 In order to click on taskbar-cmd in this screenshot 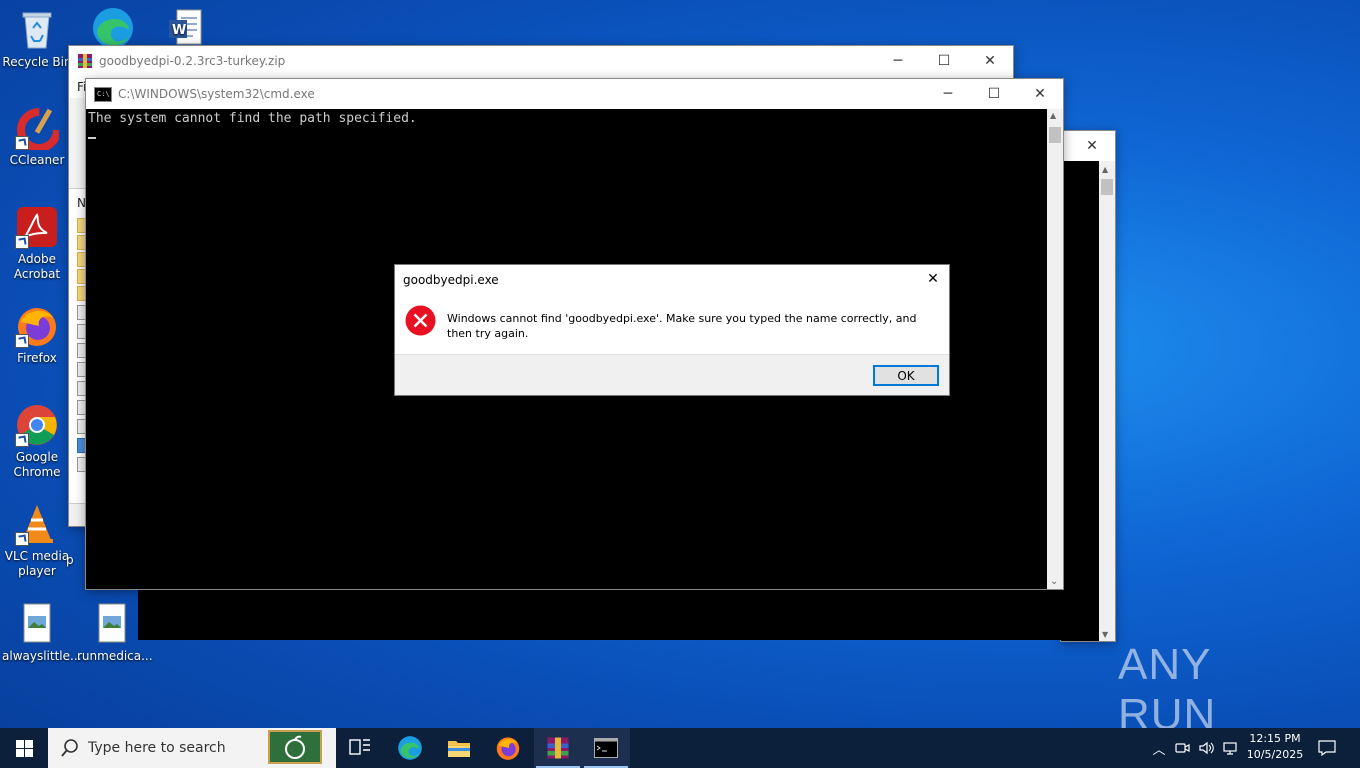, I will do `click(606, 748)`.